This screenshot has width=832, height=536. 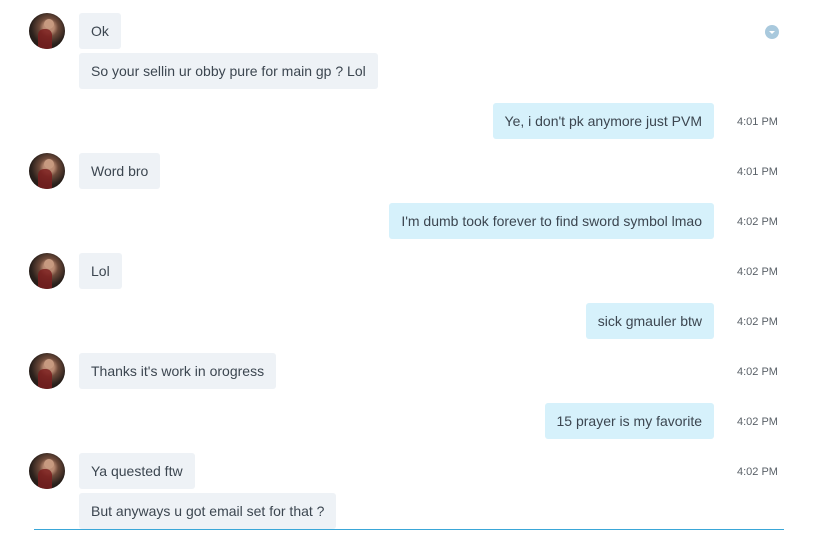 What do you see at coordinates (603, 121) in the screenshot?
I see `message-bubble-outgoing: Ye, i don't pk anymore just PVM` at bounding box center [603, 121].